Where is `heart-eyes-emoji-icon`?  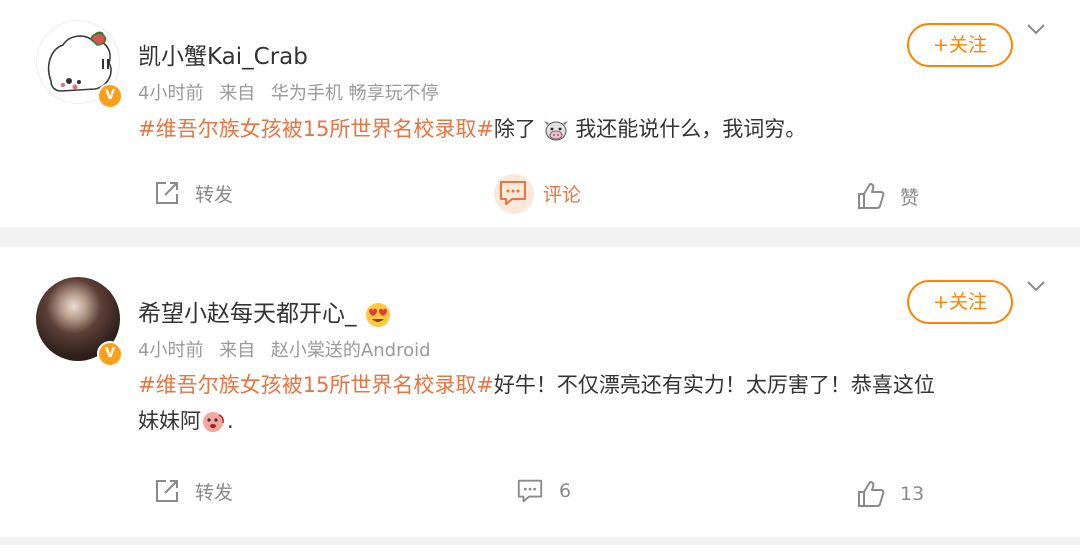 heart-eyes-emoji-icon is located at coordinates (377, 314).